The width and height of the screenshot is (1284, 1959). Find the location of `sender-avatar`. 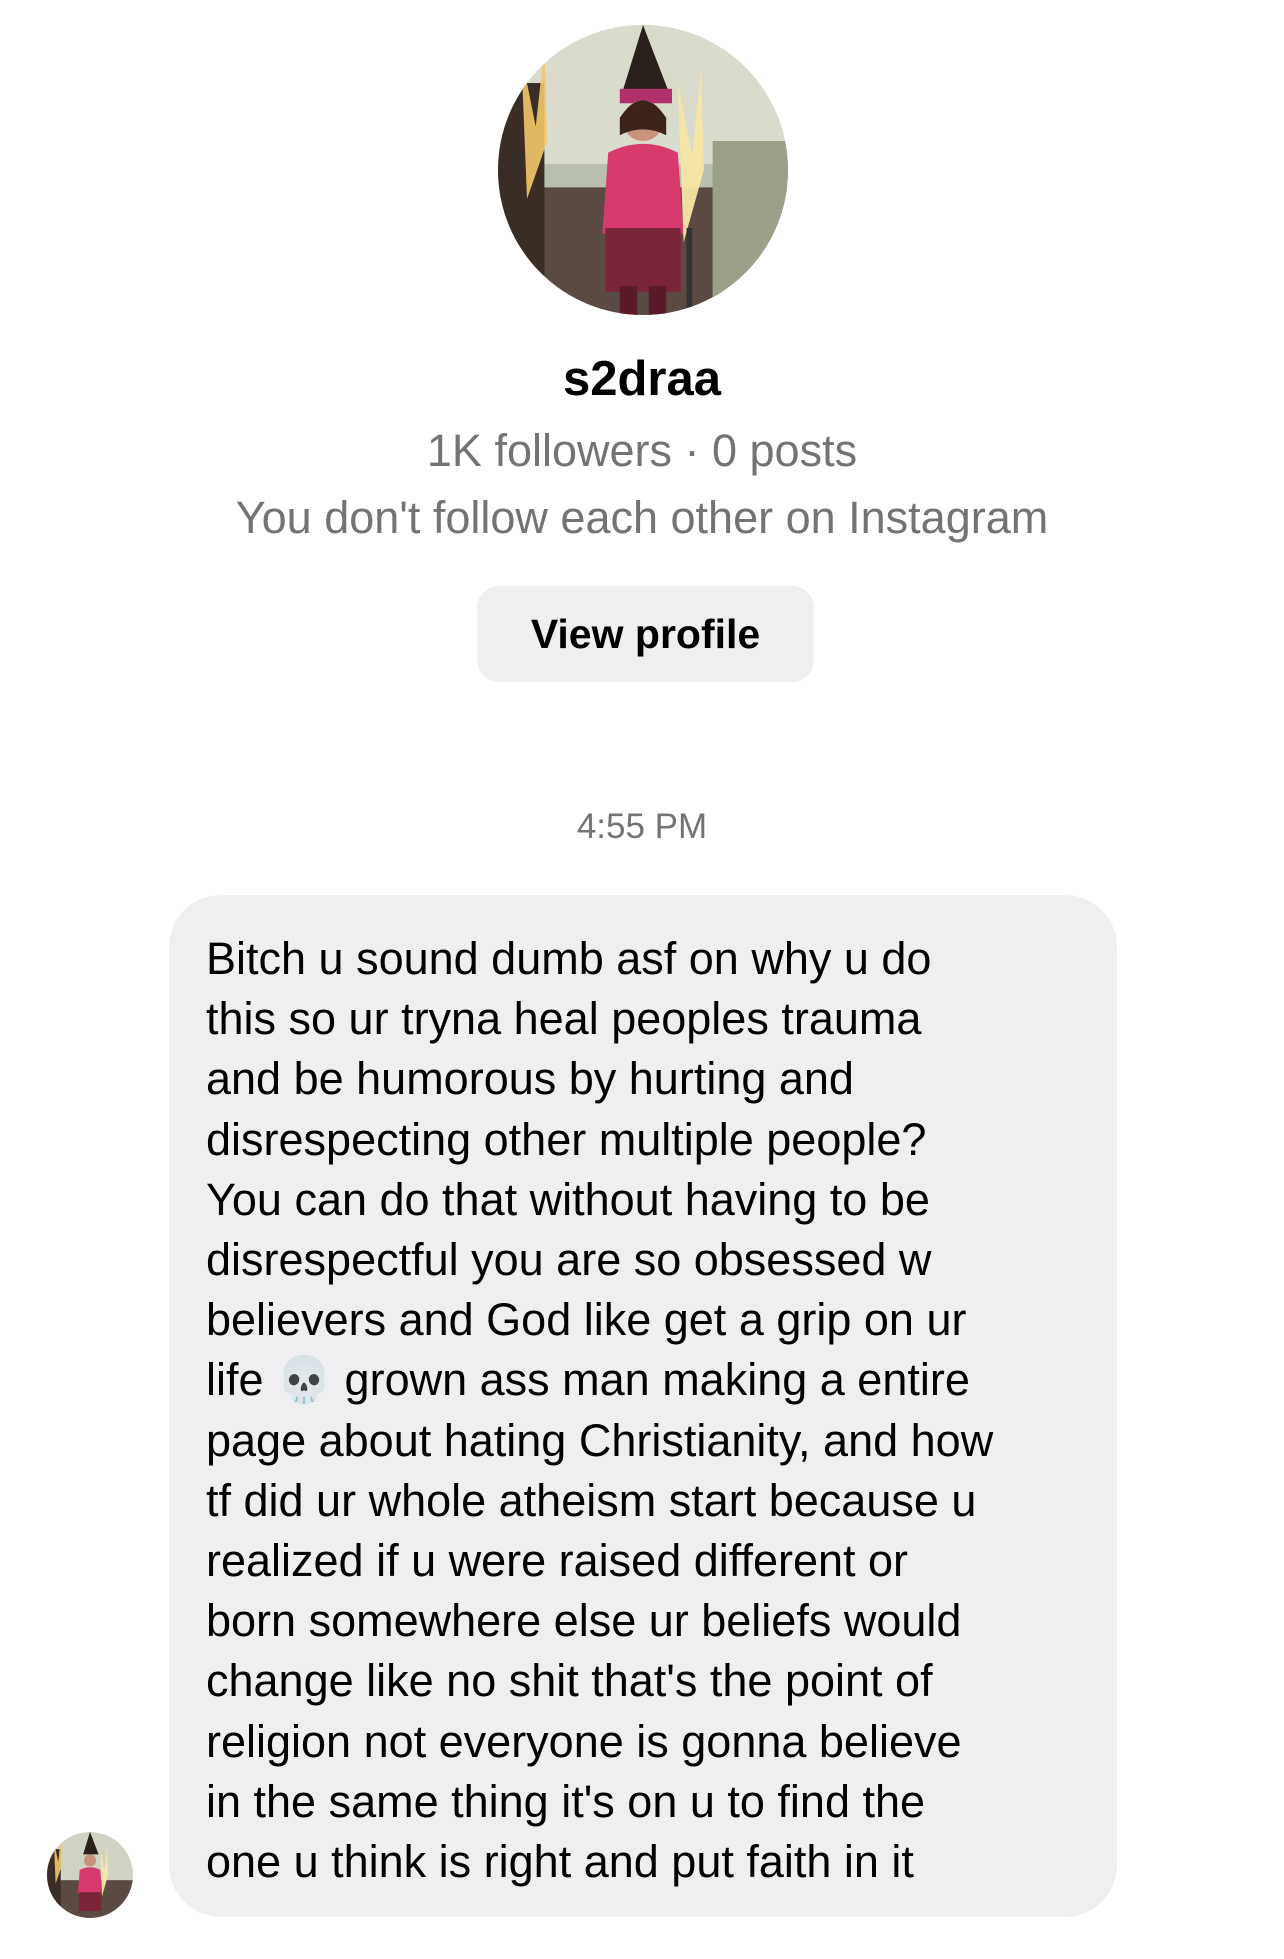

sender-avatar is located at coordinates (90, 1875).